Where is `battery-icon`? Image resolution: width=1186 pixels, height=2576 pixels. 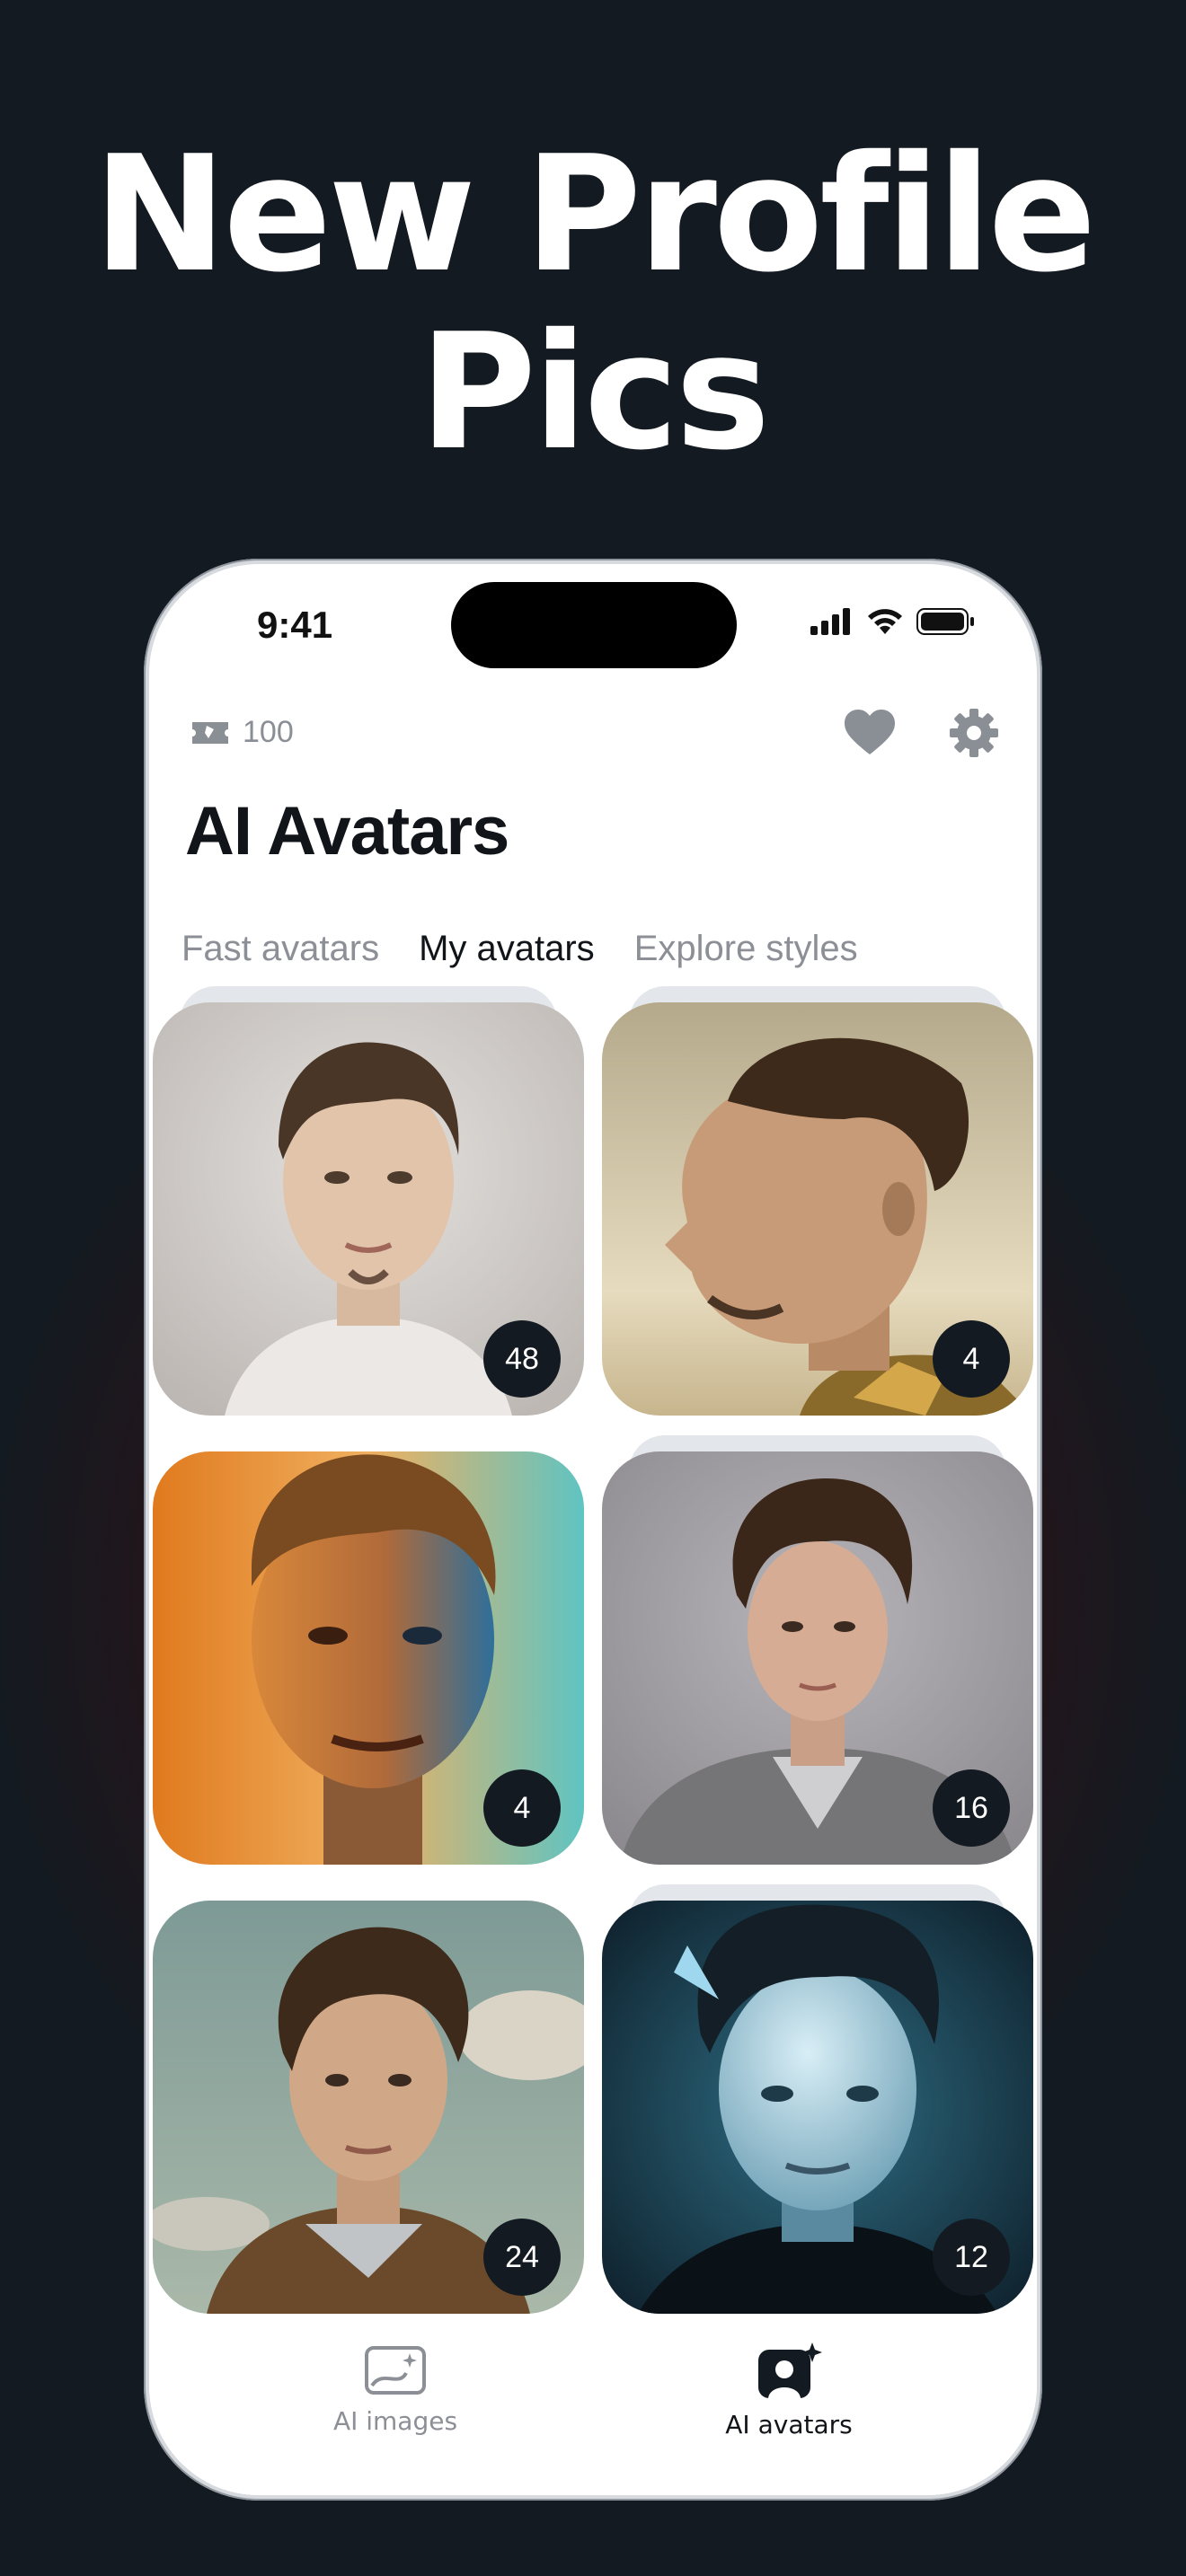 battery-icon is located at coordinates (945, 621).